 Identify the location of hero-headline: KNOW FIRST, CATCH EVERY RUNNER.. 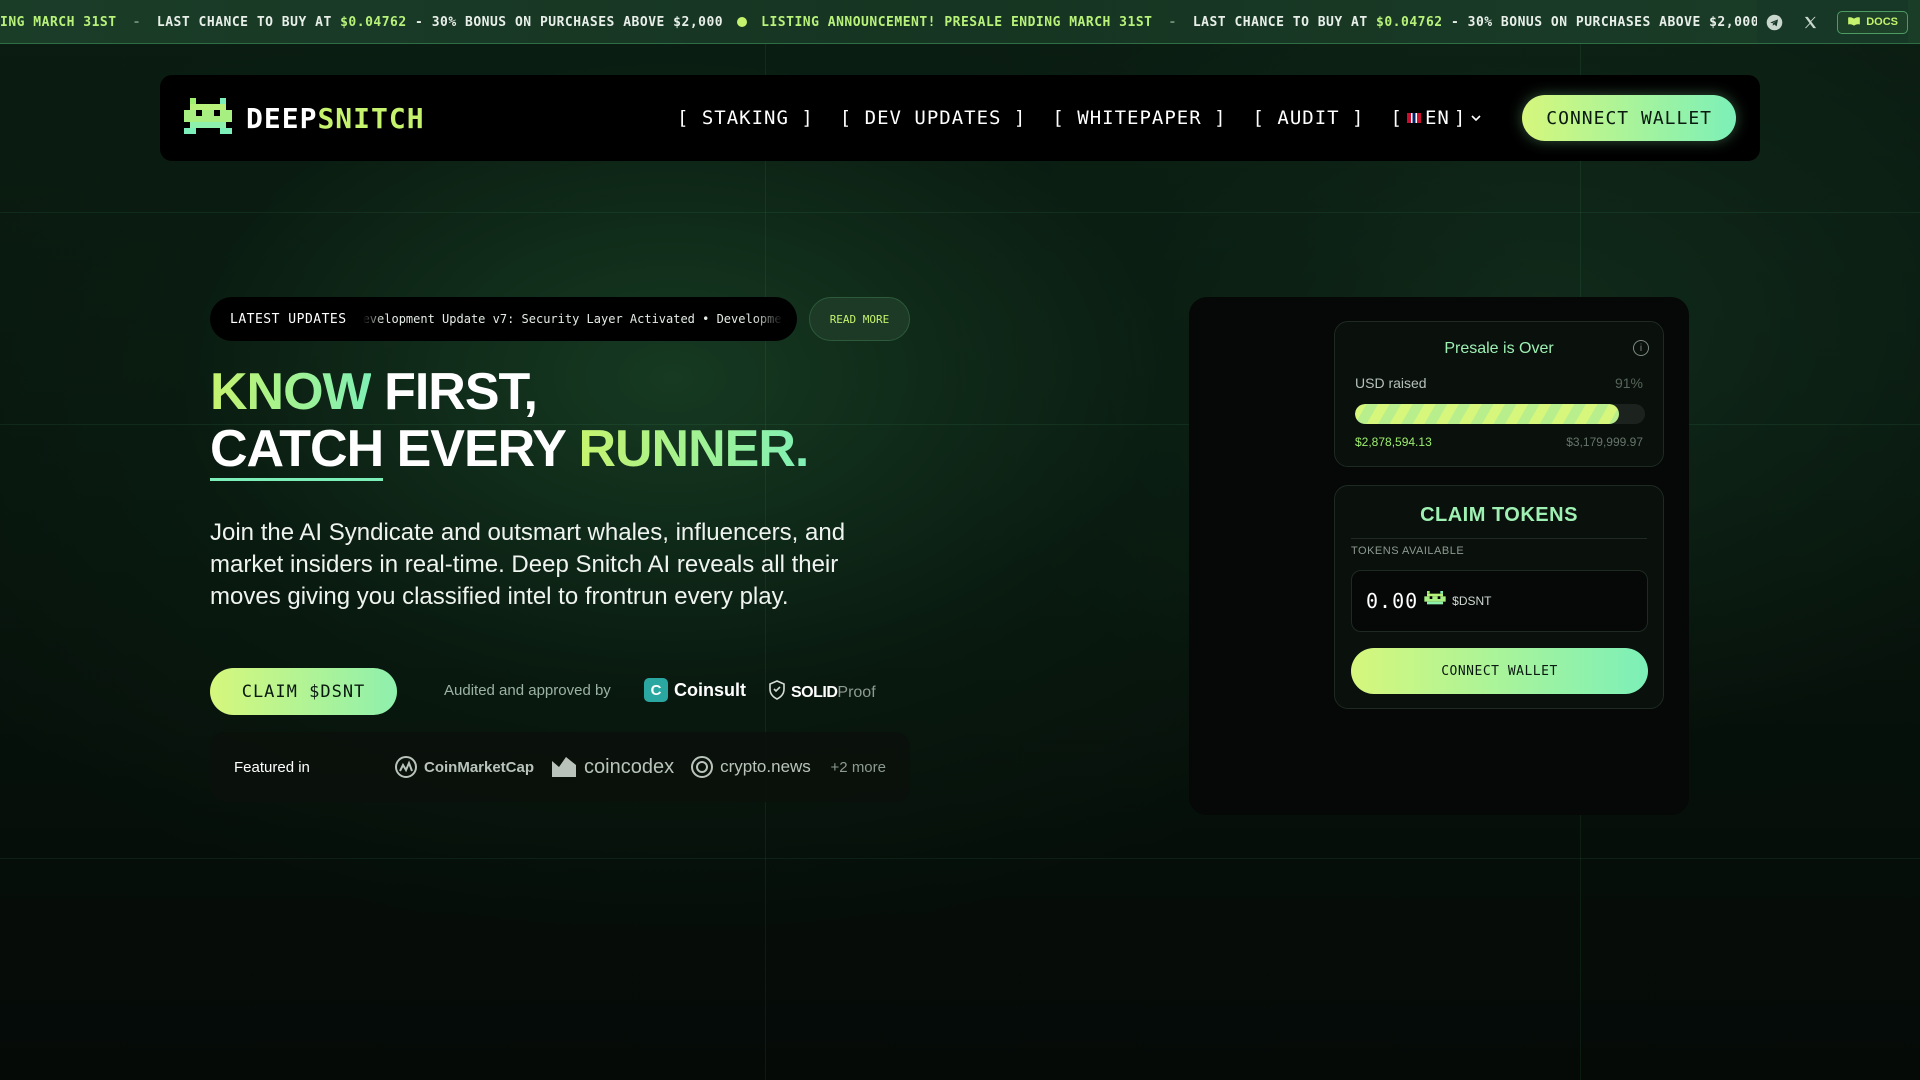
(509, 422).